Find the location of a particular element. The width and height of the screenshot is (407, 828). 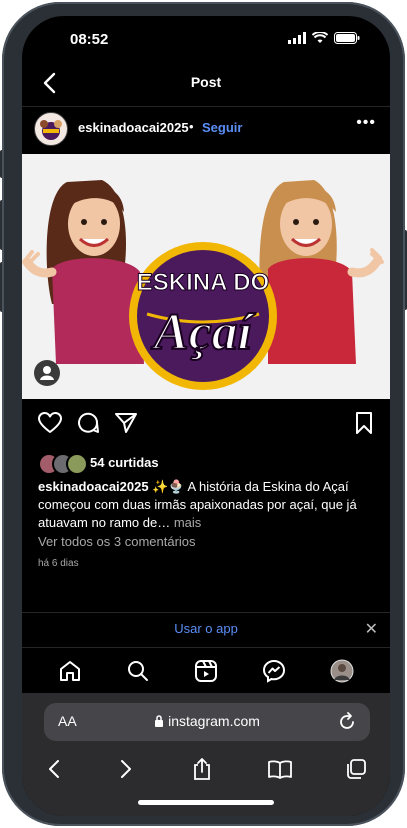

url-display: instagram.com is located at coordinates (207, 721).